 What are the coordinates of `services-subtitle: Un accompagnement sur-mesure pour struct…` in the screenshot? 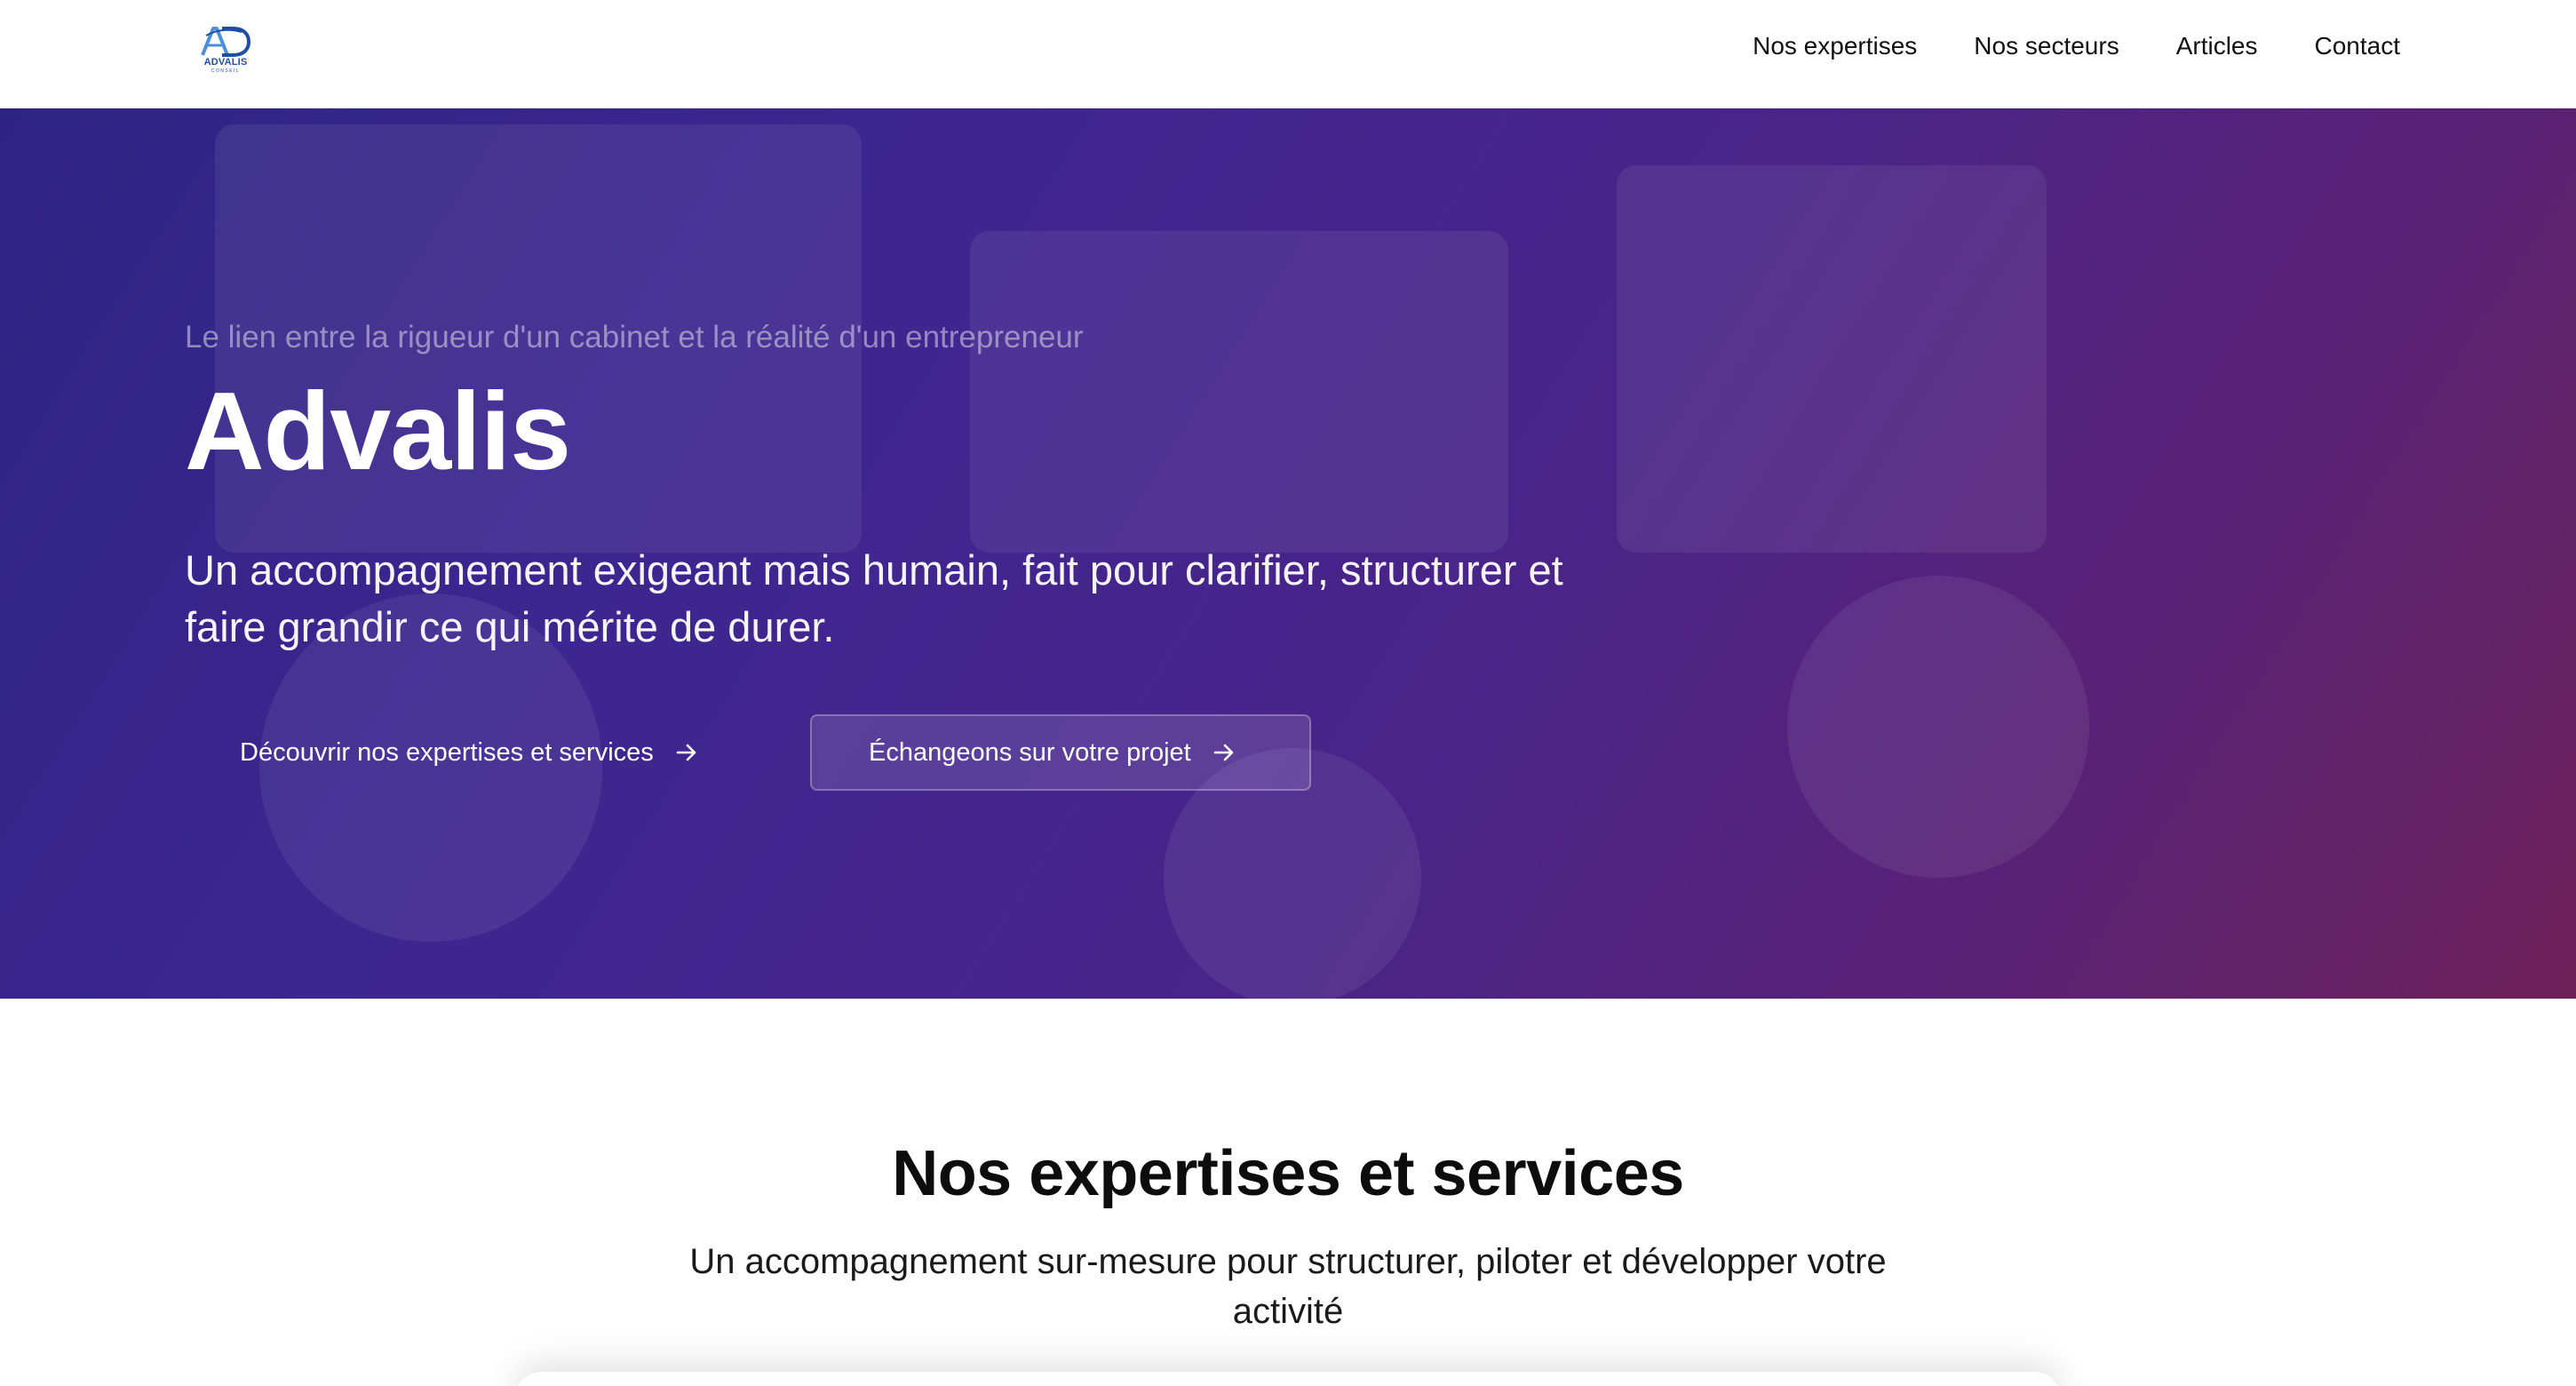 It's located at (1288, 1286).